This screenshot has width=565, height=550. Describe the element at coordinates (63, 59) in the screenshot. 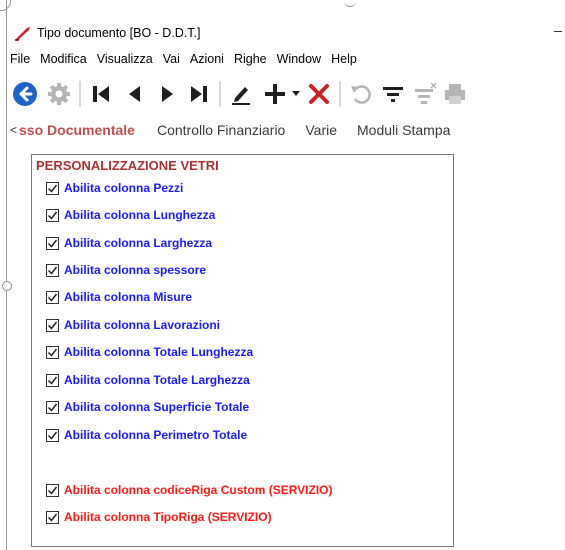

I see `menu-modifica: Modifica` at that location.